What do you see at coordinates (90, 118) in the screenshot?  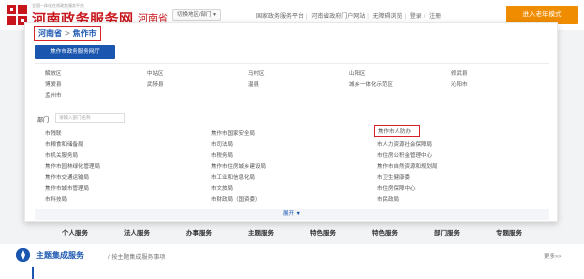 I see `department-search-input: 请输入部门名称` at bounding box center [90, 118].